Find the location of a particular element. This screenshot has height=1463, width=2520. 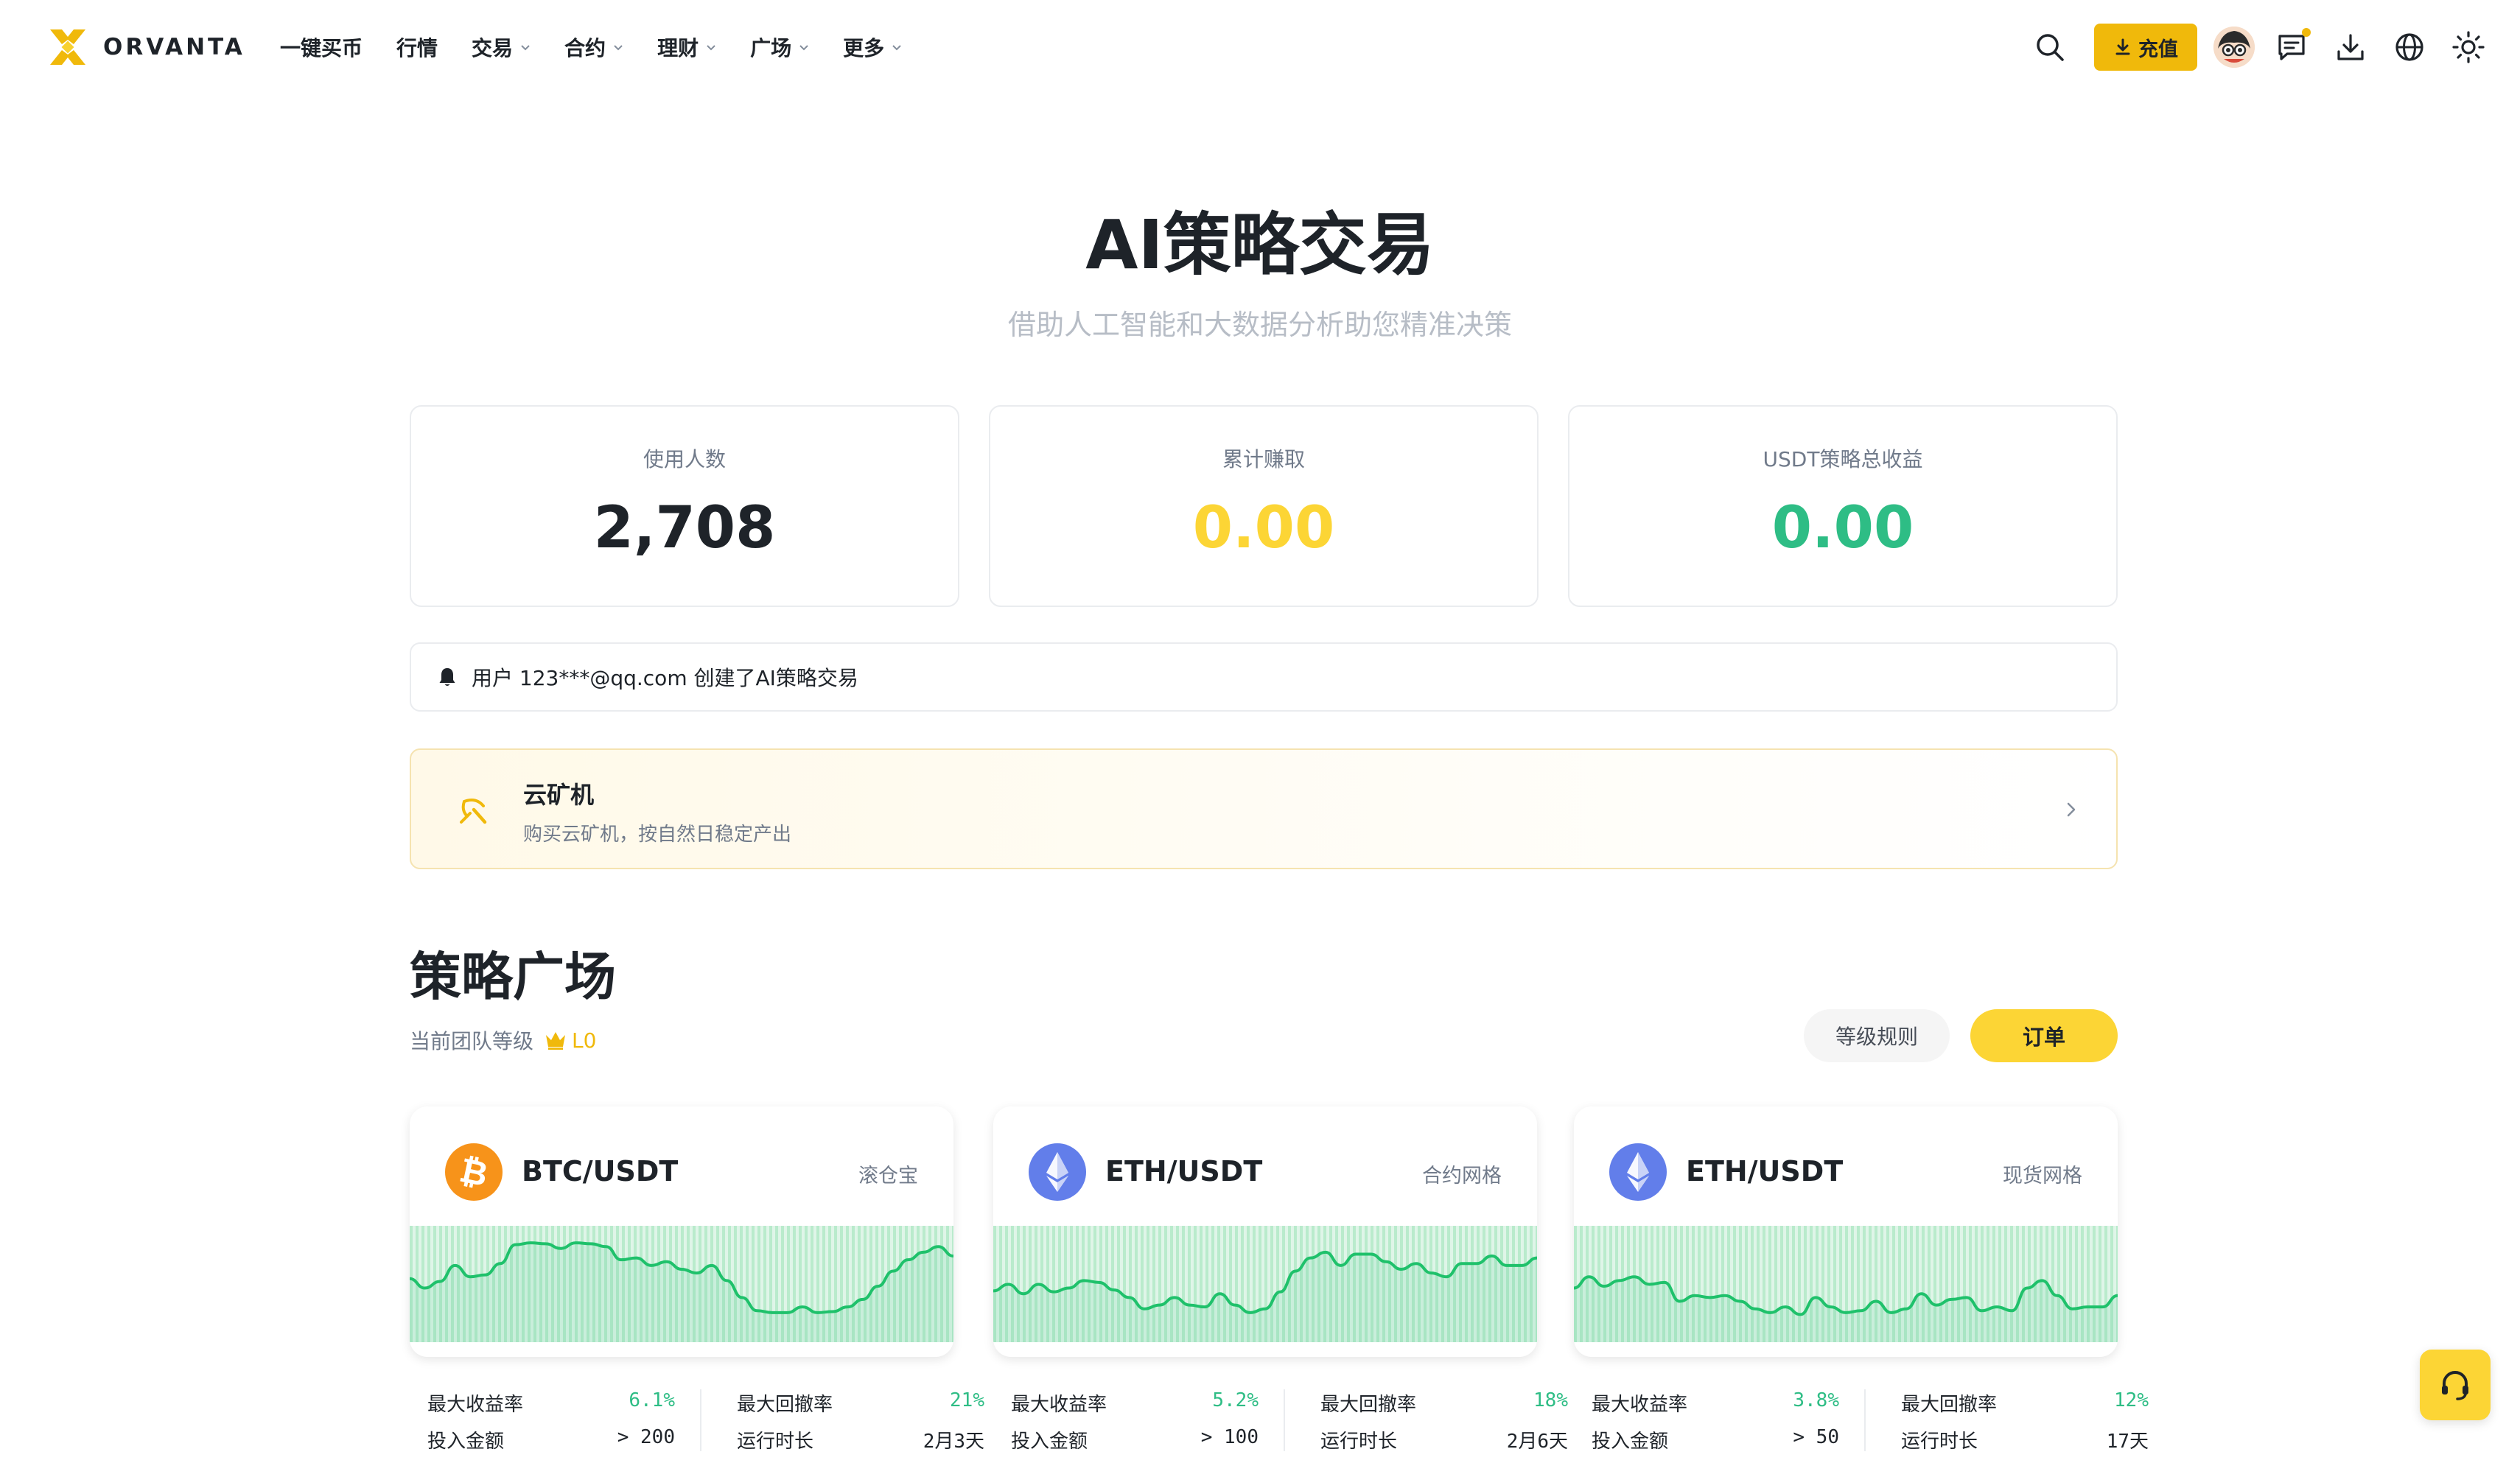

nav-item-1: 行情 is located at coordinates (417, 47).